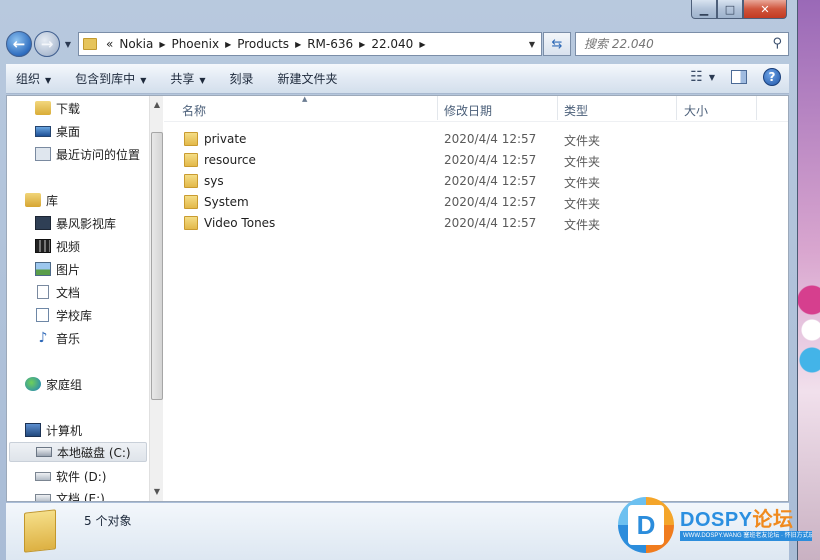 Image resolution: width=820 pixels, height=560 pixels. I want to click on address-history-dropdown-icon: ▼, so click(532, 44).